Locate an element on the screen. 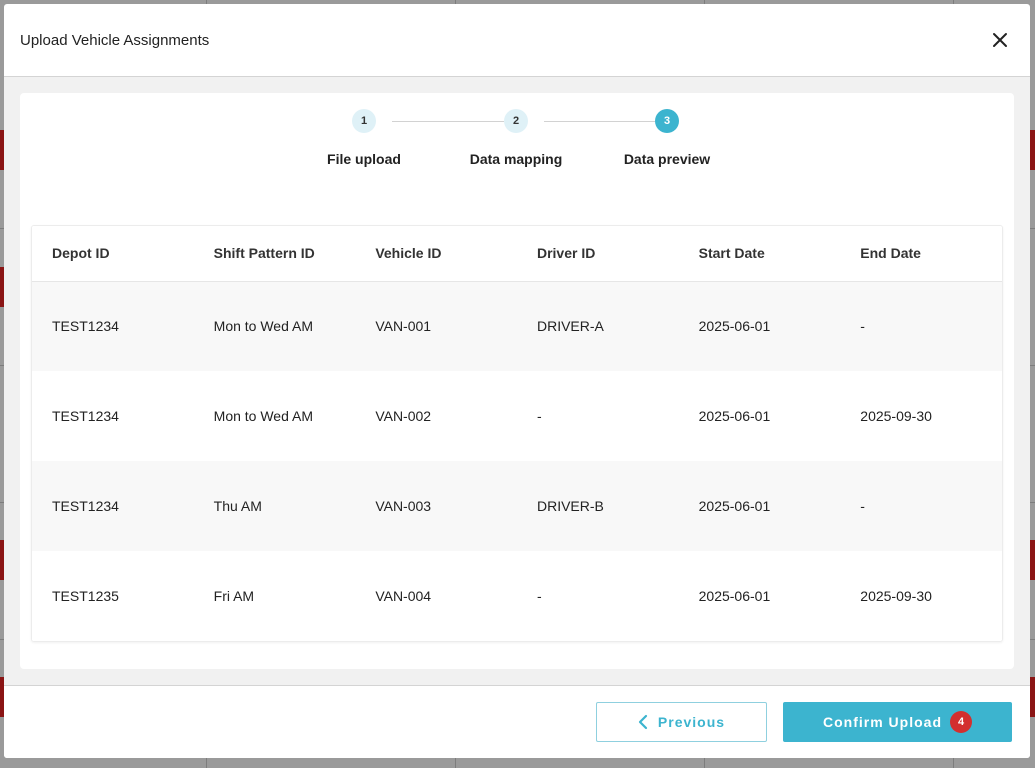 This screenshot has width=1035, height=768. column-header-shift-pattern-id: Shift Pattern ID is located at coordinates (274, 254).